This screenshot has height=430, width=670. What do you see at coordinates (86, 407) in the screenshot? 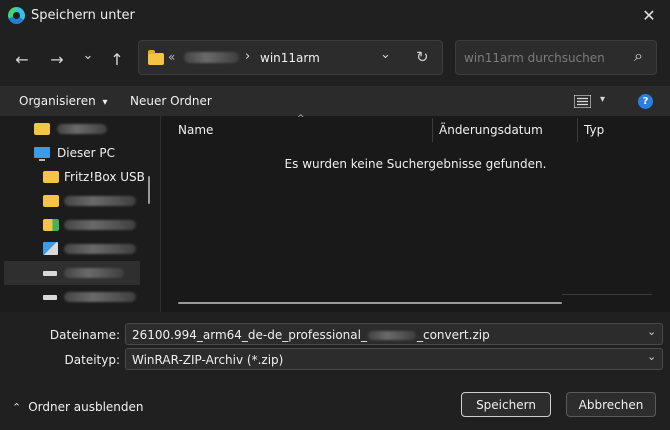
I see `hide-folders-label: Ordner ausblenden` at bounding box center [86, 407].